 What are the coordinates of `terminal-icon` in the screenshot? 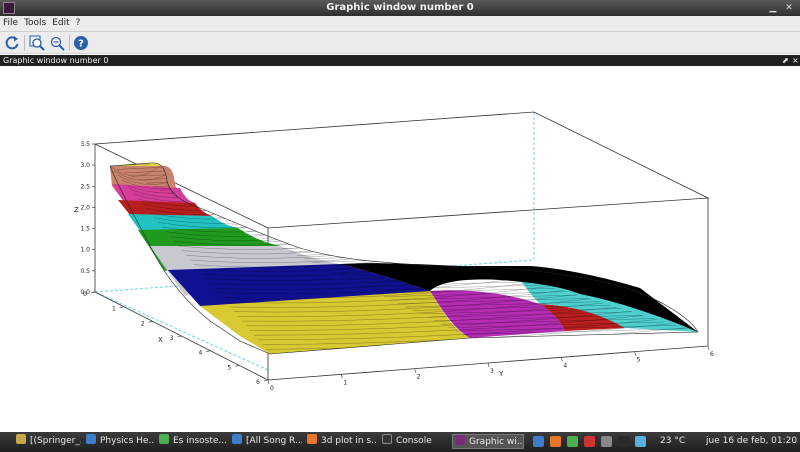 It's located at (623, 441).